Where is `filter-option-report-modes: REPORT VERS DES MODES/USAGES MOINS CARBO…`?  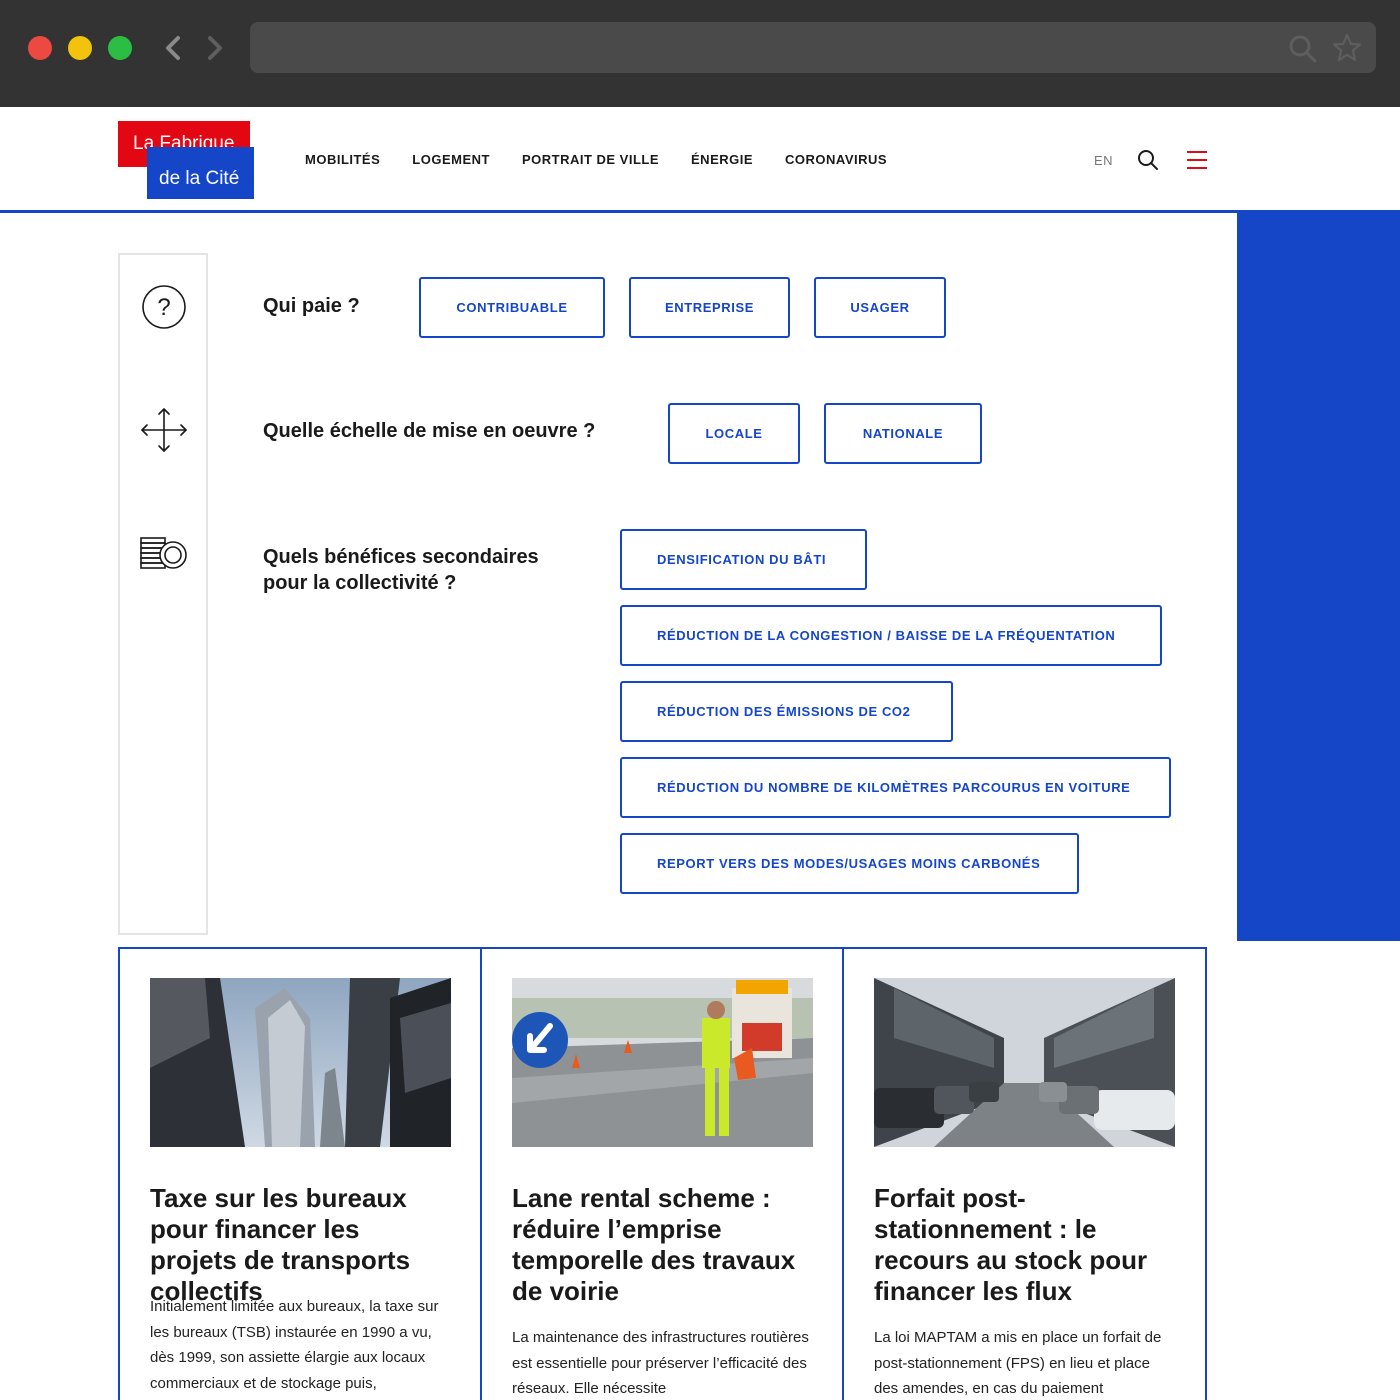 filter-option-report-modes: REPORT VERS DES MODES/USAGES MOINS CARBO… is located at coordinates (849, 863).